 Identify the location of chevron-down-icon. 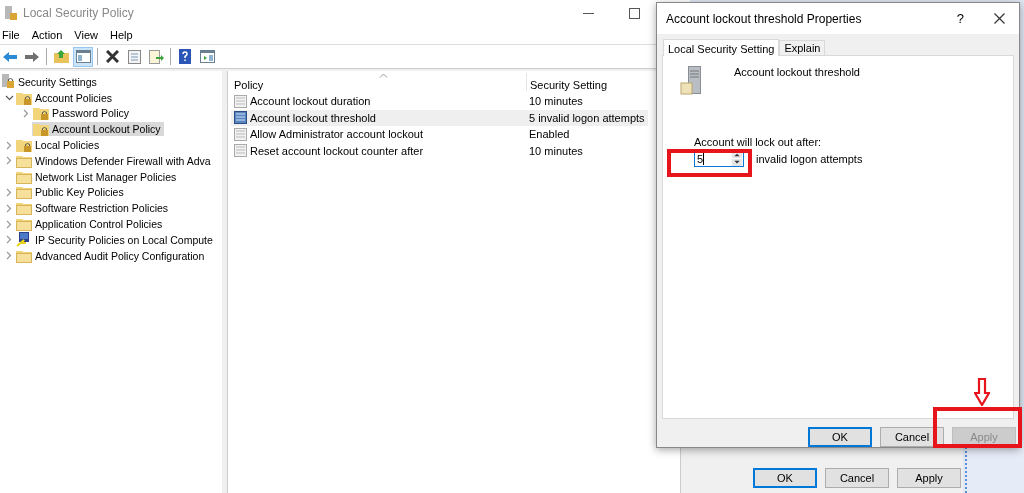
(9, 97).